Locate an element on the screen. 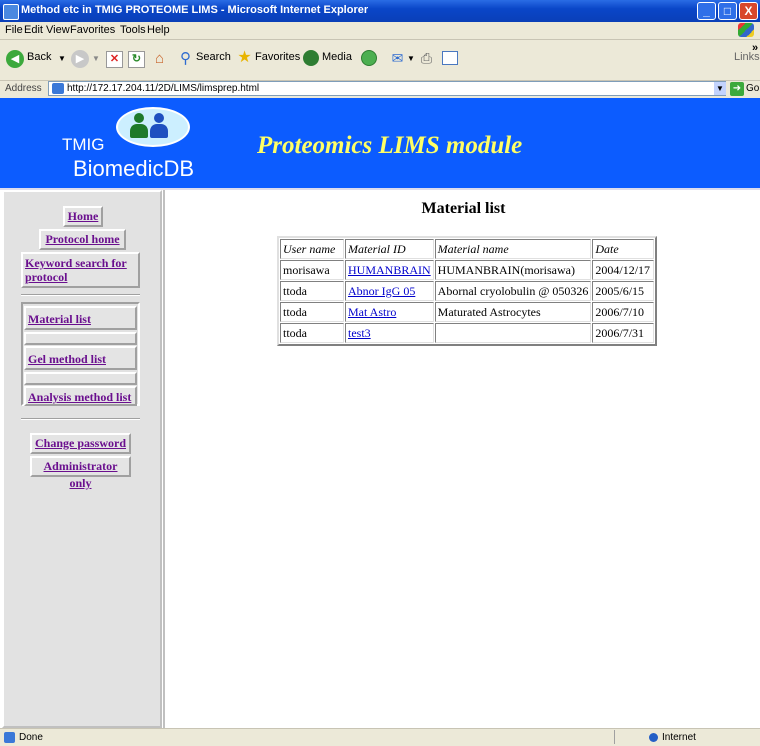  keyword-search-link: Keyword search for protocol is located at coordinates (80, 270).